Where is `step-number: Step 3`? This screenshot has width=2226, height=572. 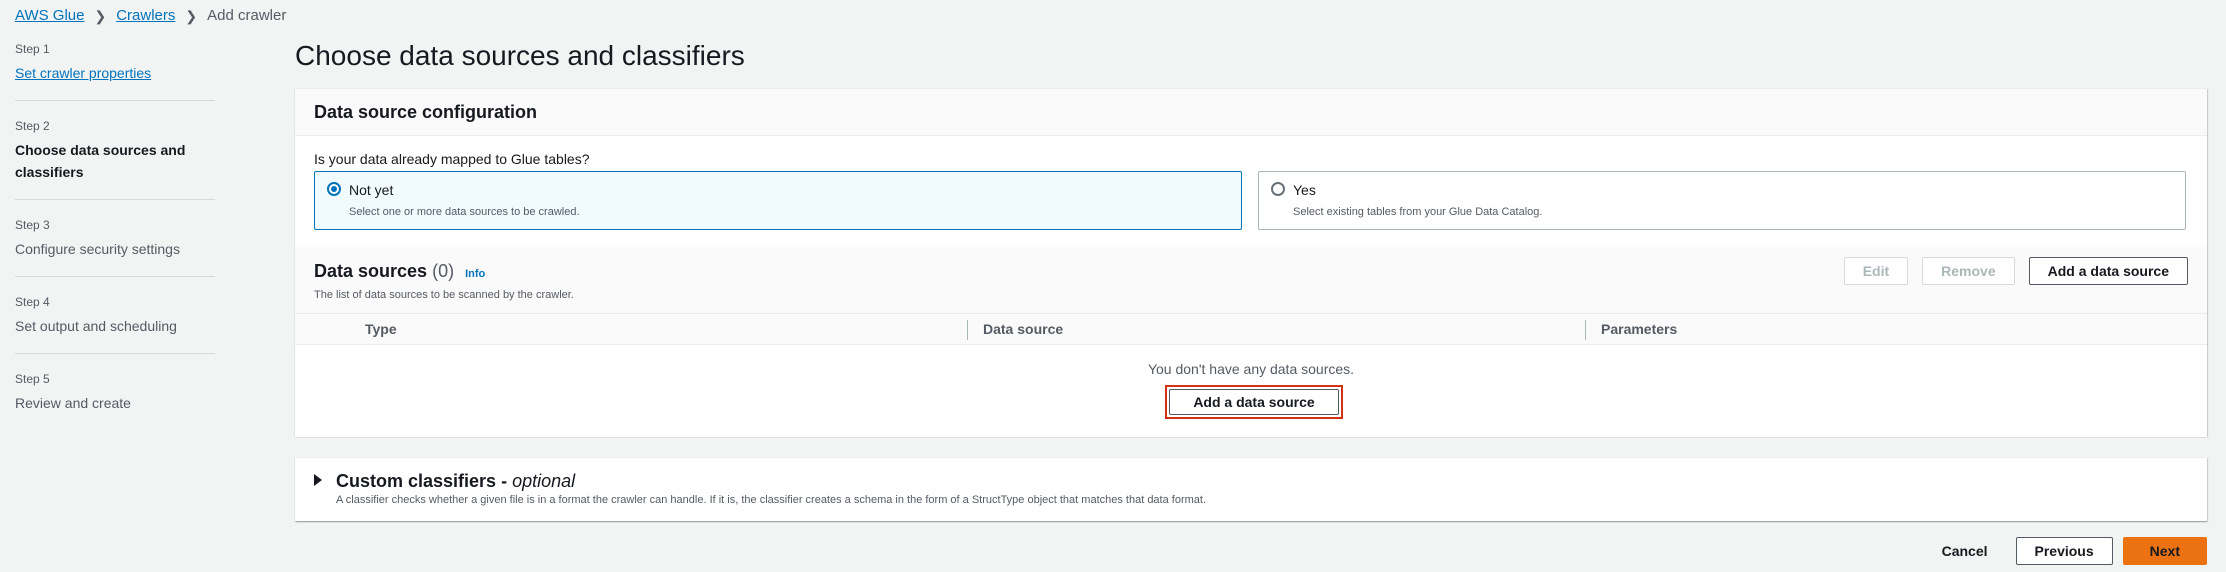 step-number: Step 3 is located at coordinates (32, 225).